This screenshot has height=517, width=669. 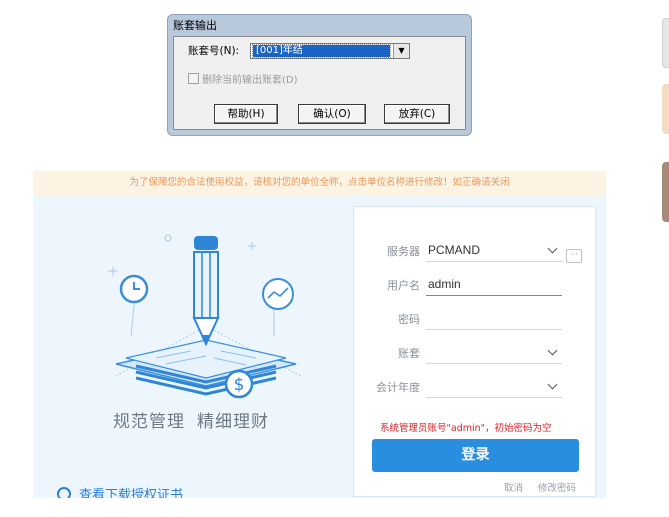 What do you see at coordinates (278, 294) in the screenshot?
I see `chart-bubble-icon` at bounding box center [278, 294].